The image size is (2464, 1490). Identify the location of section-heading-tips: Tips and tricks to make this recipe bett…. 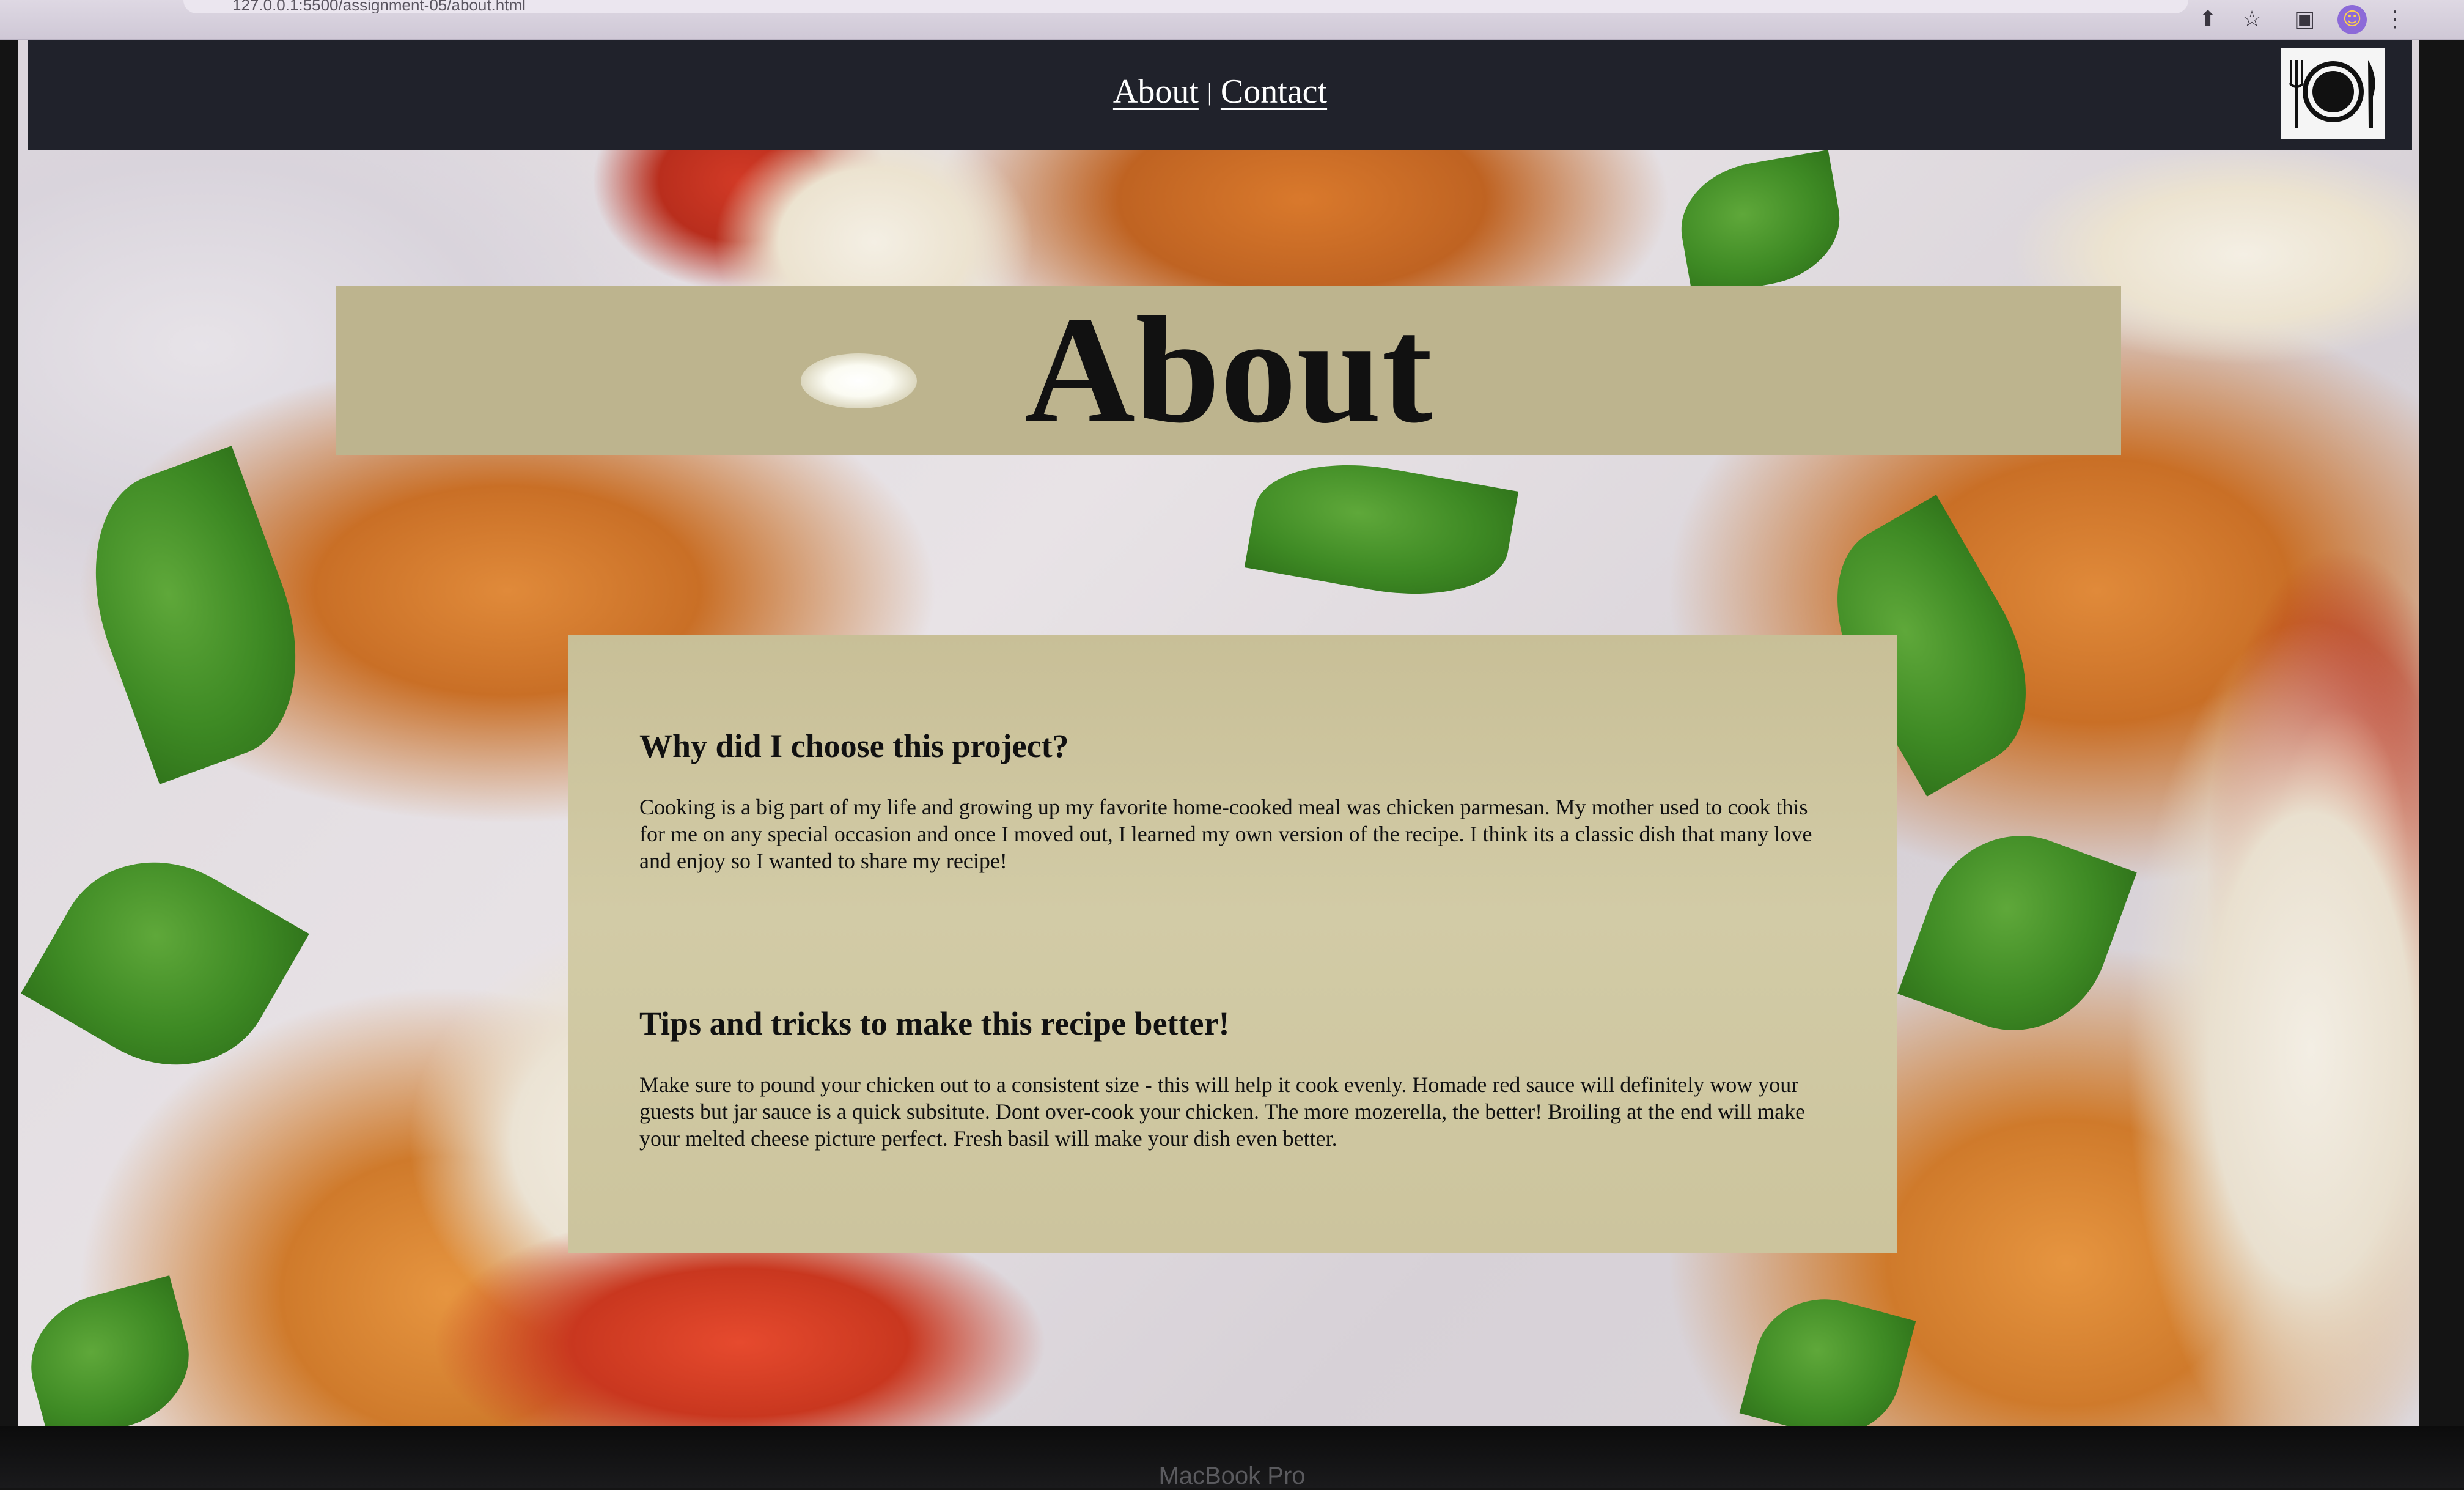
(934, 1023).